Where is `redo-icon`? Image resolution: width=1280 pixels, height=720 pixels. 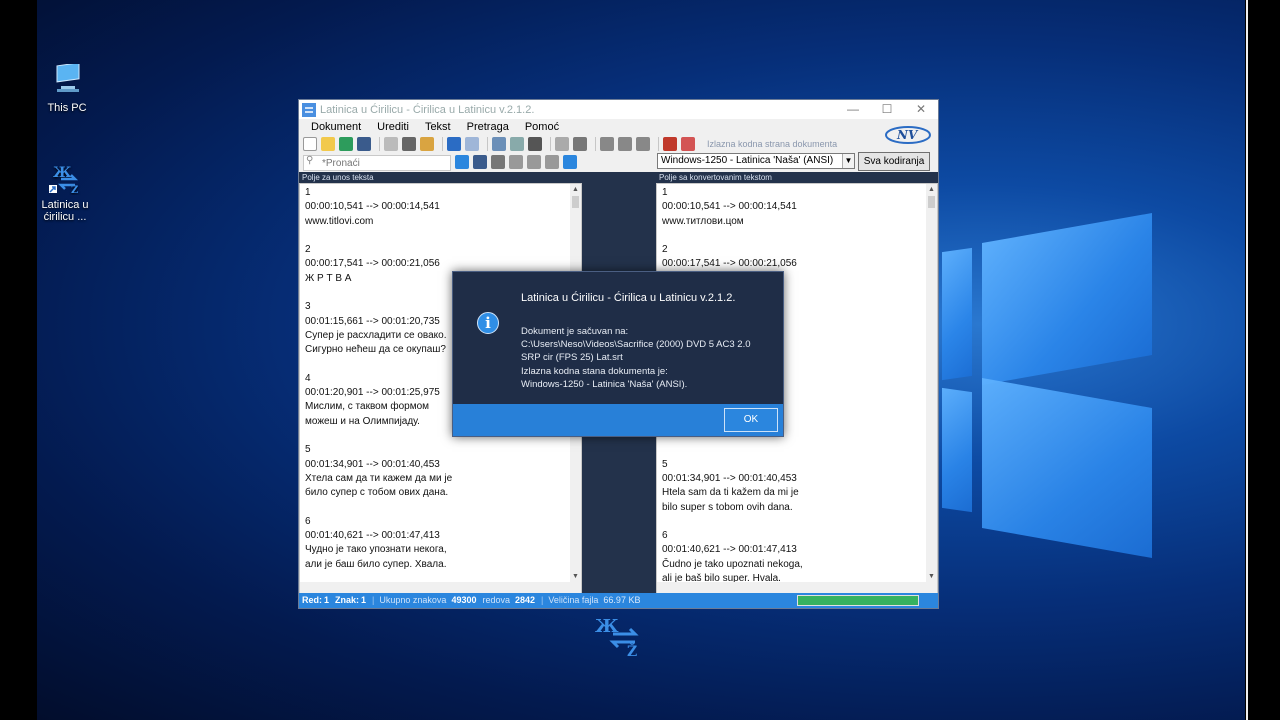 redo-icon is located at coordinates (472, 144).